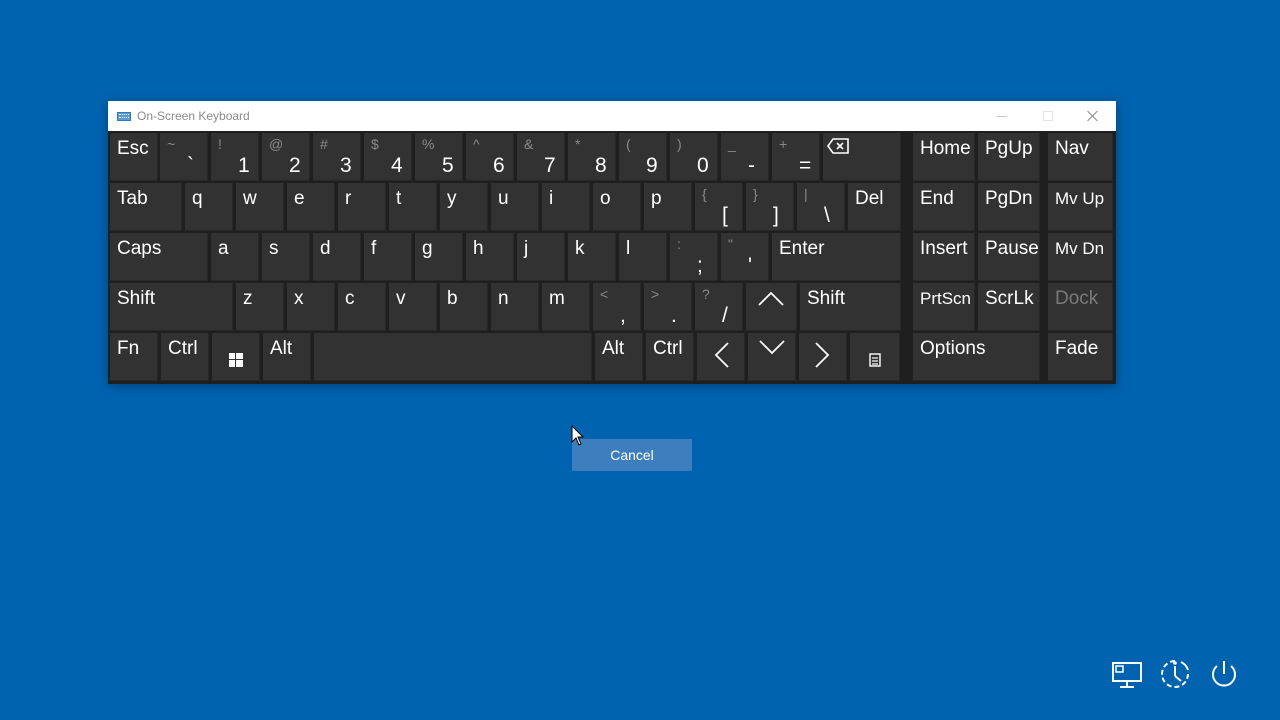  What do you see at coordinates (464, 207) in the screenshot?
I see `key-y: y` at bounding box center [464, 207].